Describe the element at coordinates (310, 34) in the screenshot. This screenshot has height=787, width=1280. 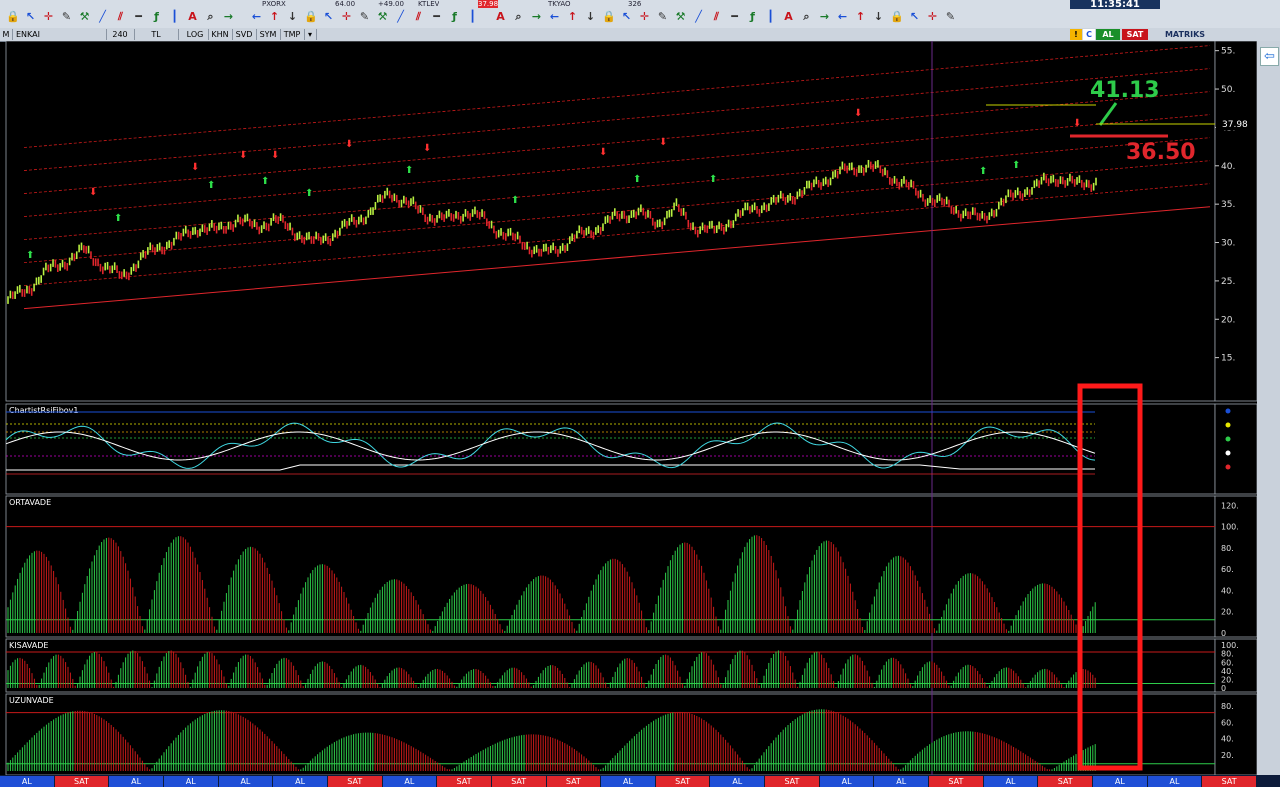
I see `chevron-down-icon: ▾` at that location.